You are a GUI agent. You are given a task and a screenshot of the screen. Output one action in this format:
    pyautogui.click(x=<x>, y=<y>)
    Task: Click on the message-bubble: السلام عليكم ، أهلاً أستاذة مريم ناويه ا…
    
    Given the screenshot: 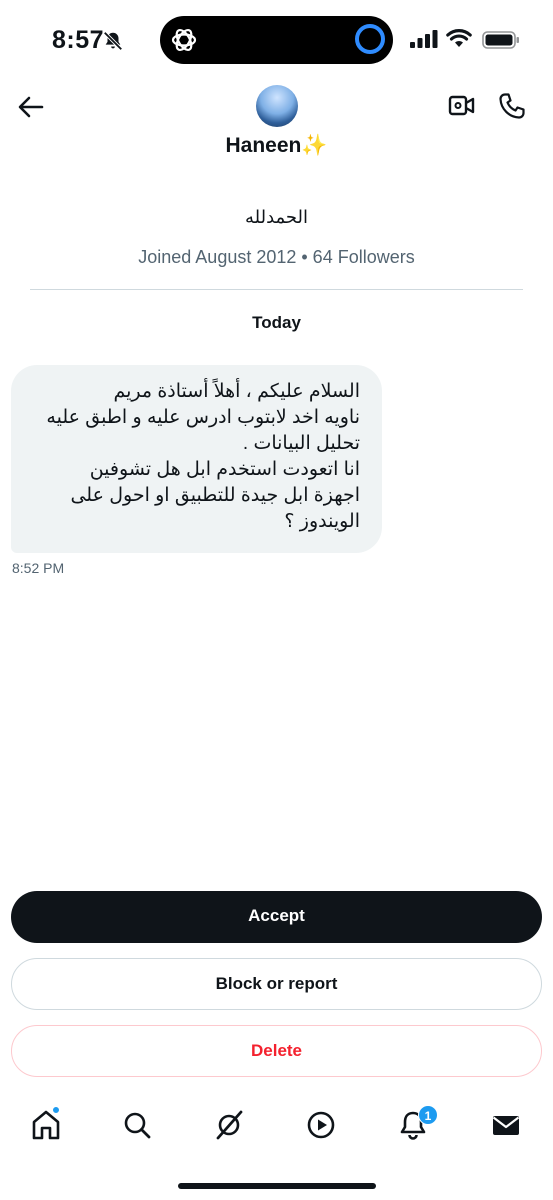 What is the action you would take?
    pyautogui.click(x=196, y=459)
    